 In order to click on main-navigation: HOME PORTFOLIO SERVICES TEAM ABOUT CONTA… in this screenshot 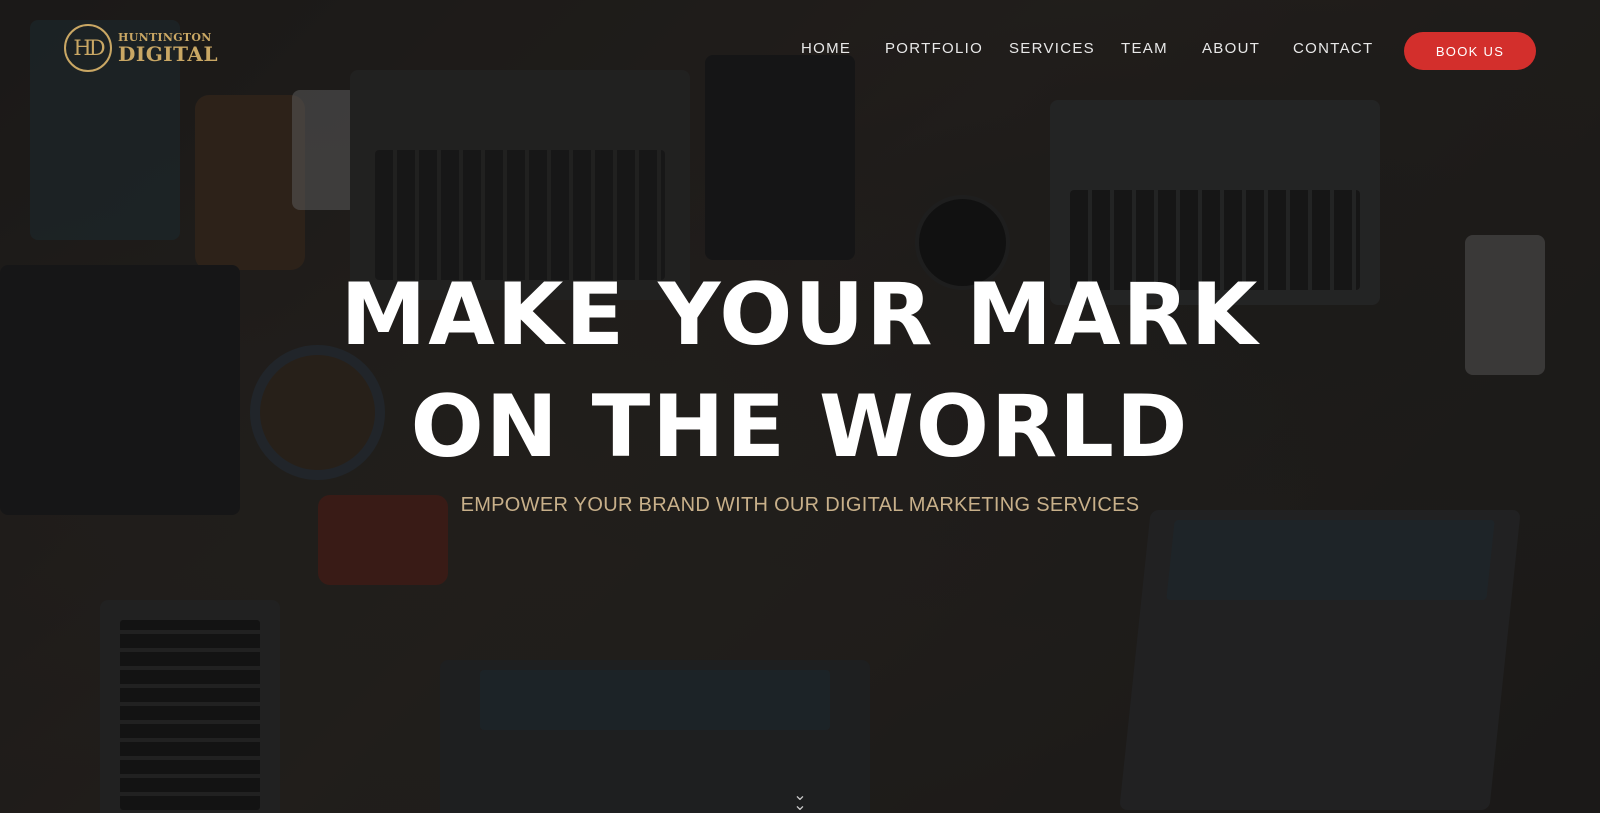, I will do `click(800, 50)`.